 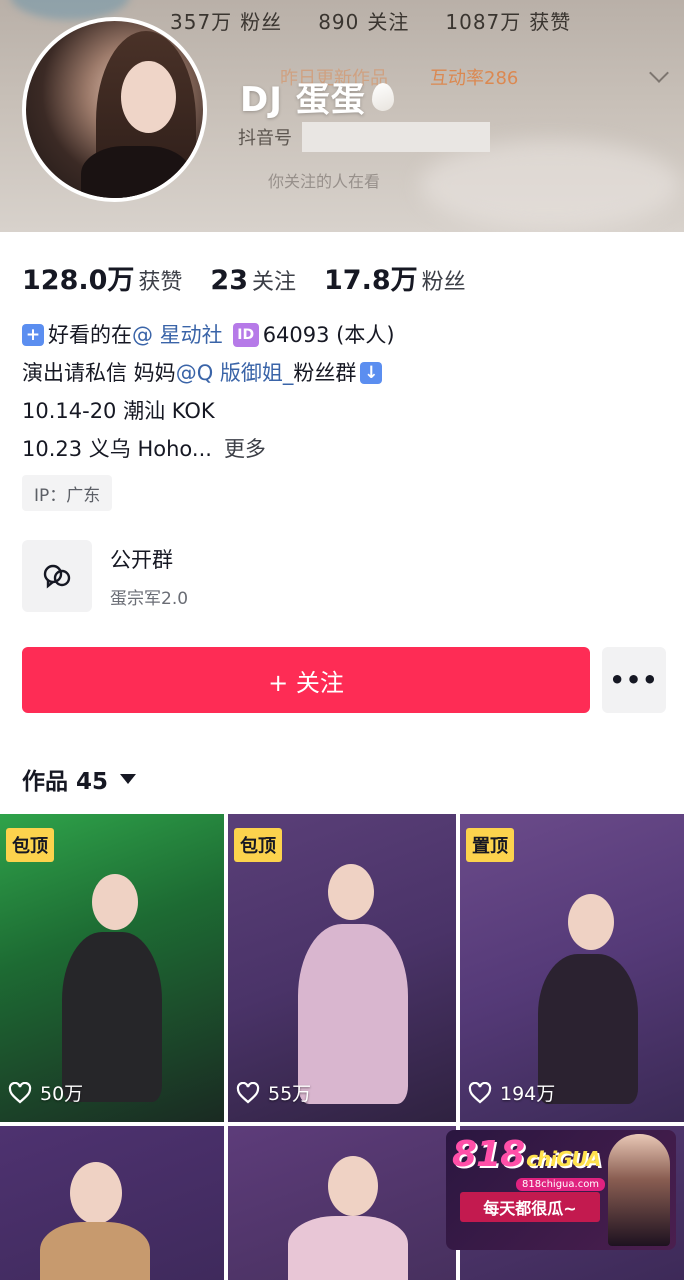 I want to click on douyin-id-label: 抖音号, so click(x=265, y=138).